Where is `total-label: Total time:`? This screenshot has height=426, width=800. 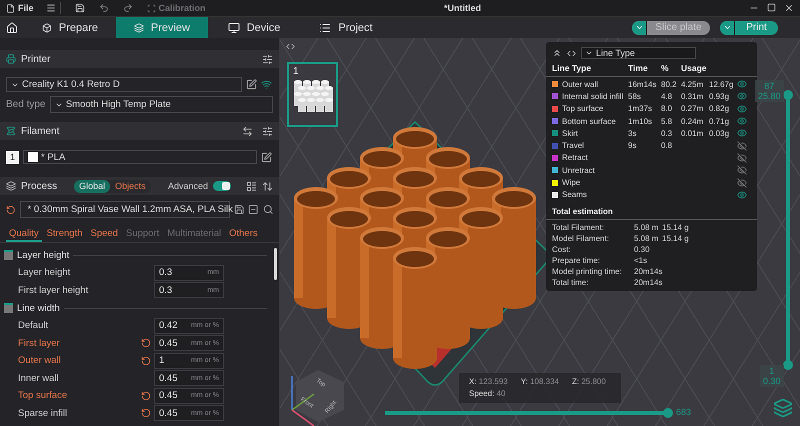
total-label: Total time: is located at coordinates (571, 282).